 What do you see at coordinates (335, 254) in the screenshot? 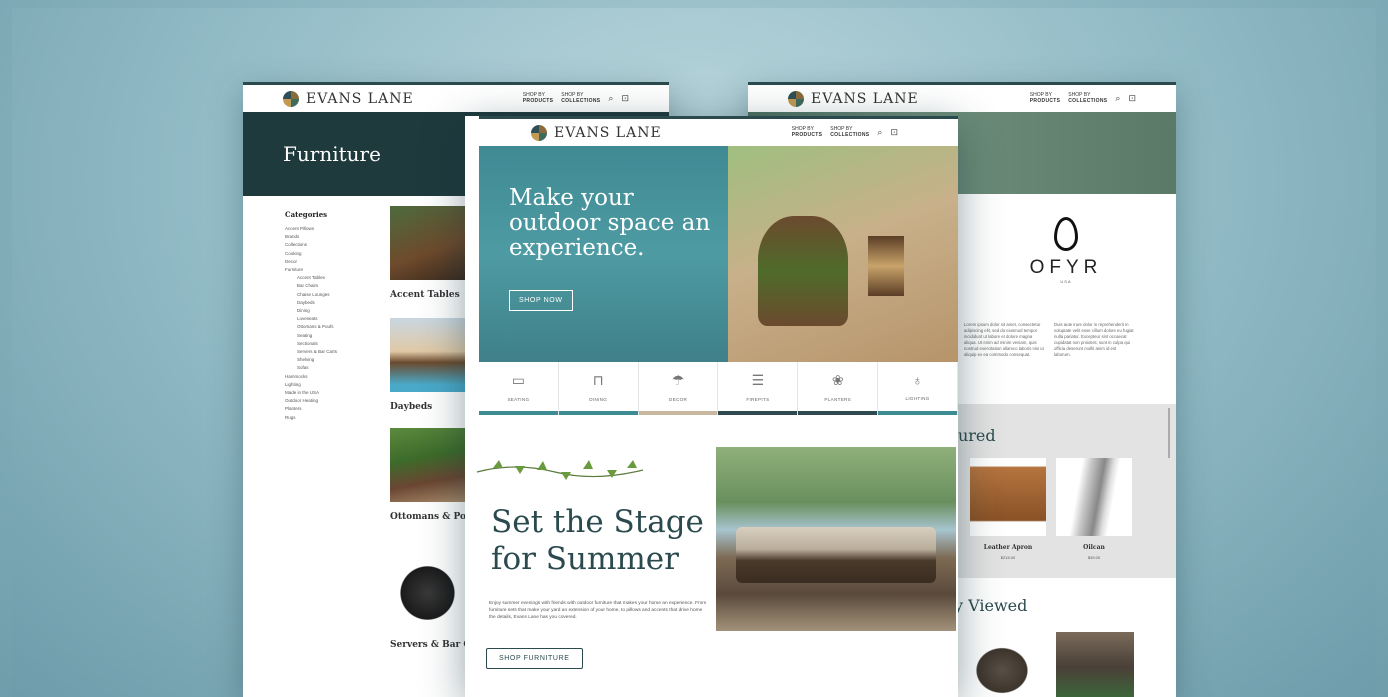
I see `sidebar-category-item: Cooking` at bounding box center [335, 254].